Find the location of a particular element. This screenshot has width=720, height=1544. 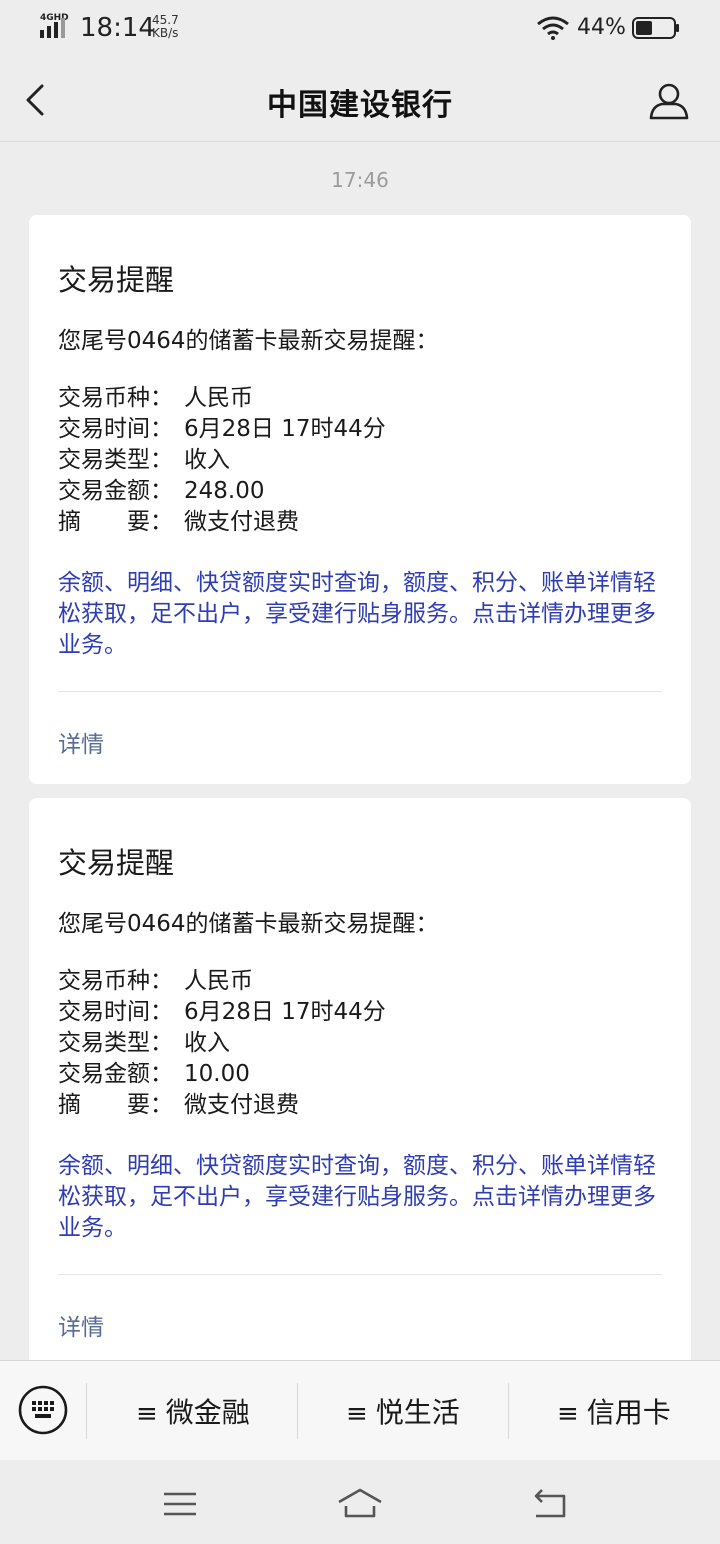

nav-bar: 中国建设银行 is located at coordinates (360, 100).